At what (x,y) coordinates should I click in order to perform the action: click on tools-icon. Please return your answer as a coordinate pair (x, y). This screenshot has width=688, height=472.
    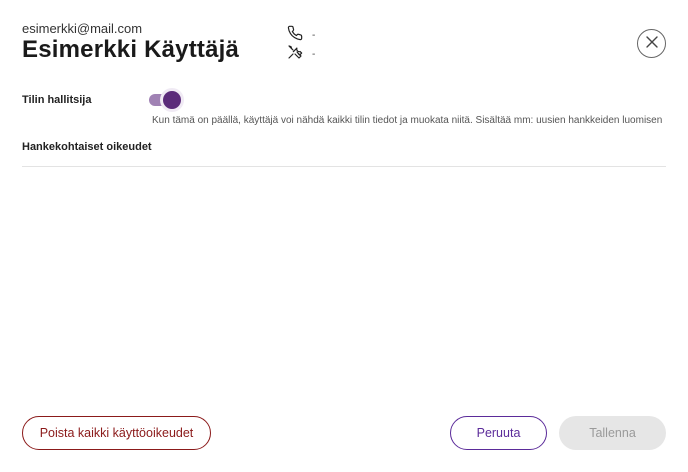
    Looking at the image, I should click on (295, 54).